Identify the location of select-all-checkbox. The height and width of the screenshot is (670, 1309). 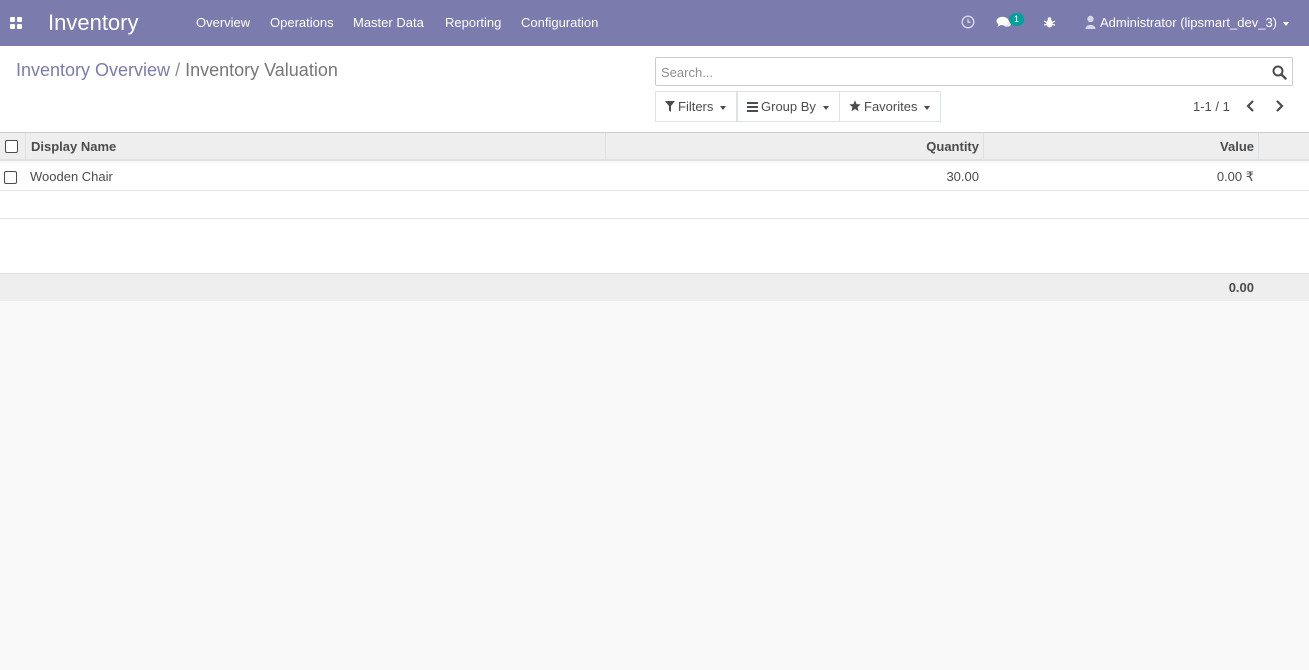
(11, 146).